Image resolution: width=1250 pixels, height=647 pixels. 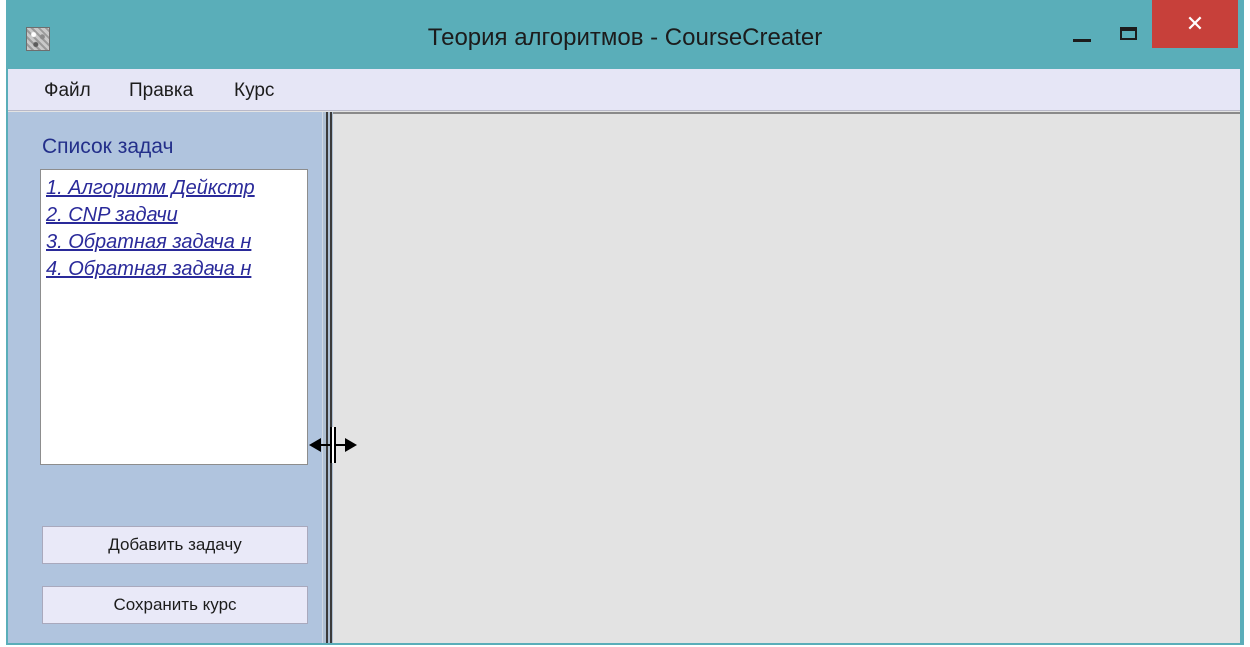 I want to click on close-button: ✕, so click(x=1195, y=24).